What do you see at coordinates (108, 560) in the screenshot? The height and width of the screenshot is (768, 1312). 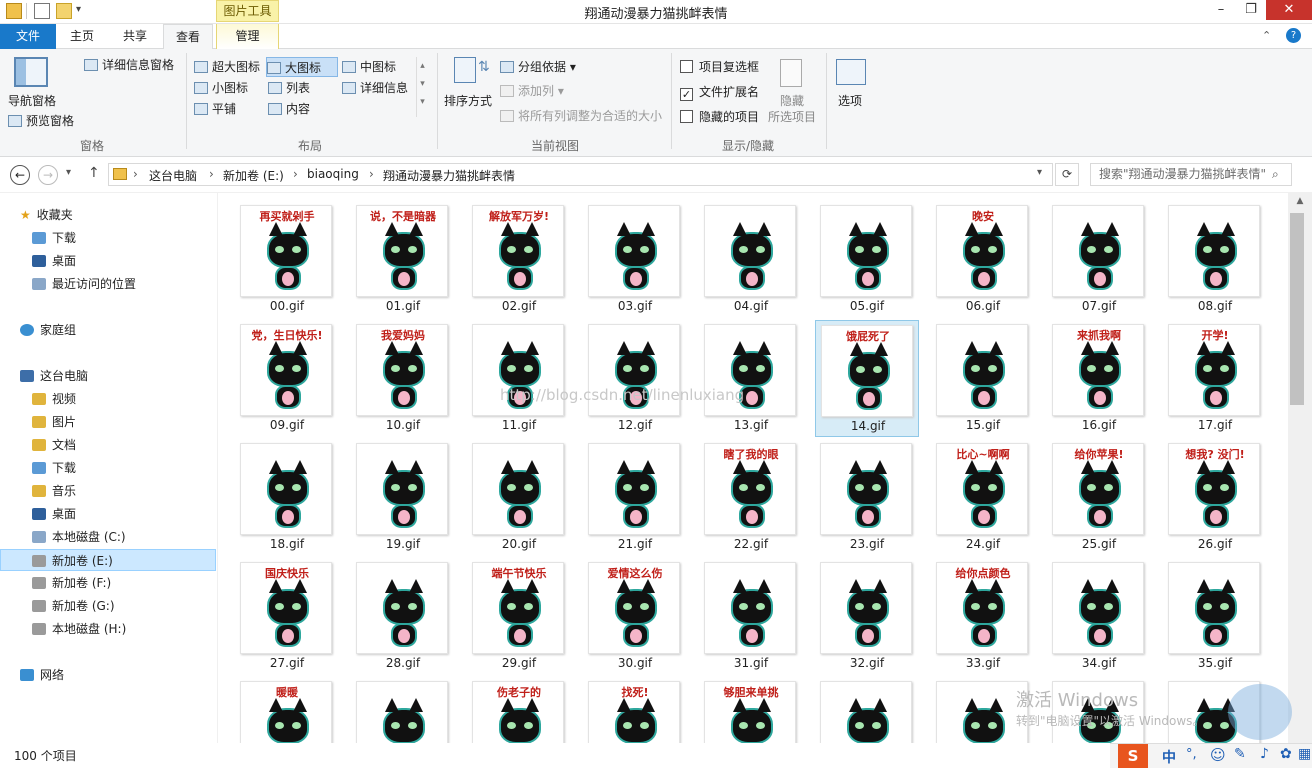 I see `nav-drive-e: 新加卷 (E:)` at bounding box center [108, 560].